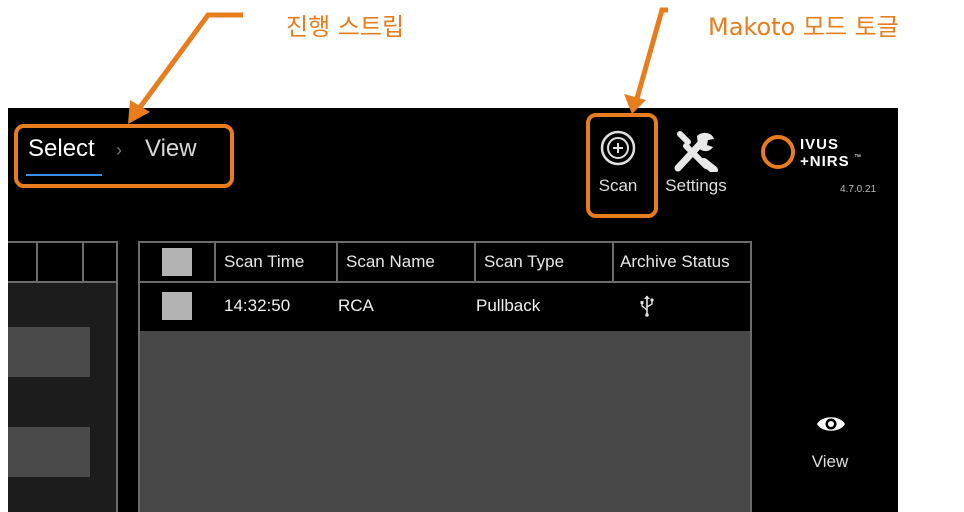 The width and height of the screenshot is (964, 512). What do you see at coordinates (177, 262) in the screenshot?
I see `select-all-checkbox` at bounding box center [177, 262].